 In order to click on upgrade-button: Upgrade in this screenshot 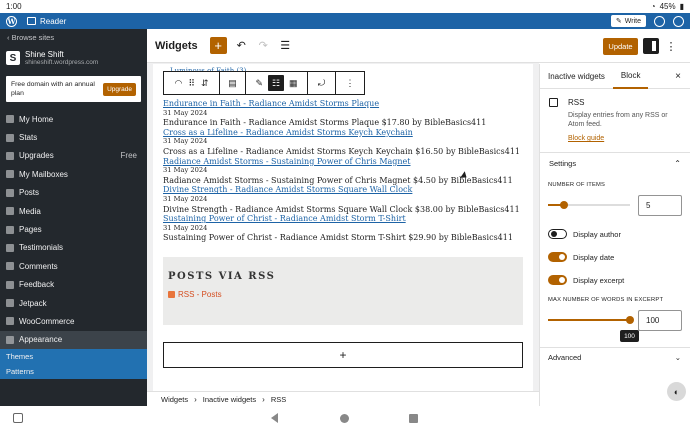, I will do `click(119, 89)`.